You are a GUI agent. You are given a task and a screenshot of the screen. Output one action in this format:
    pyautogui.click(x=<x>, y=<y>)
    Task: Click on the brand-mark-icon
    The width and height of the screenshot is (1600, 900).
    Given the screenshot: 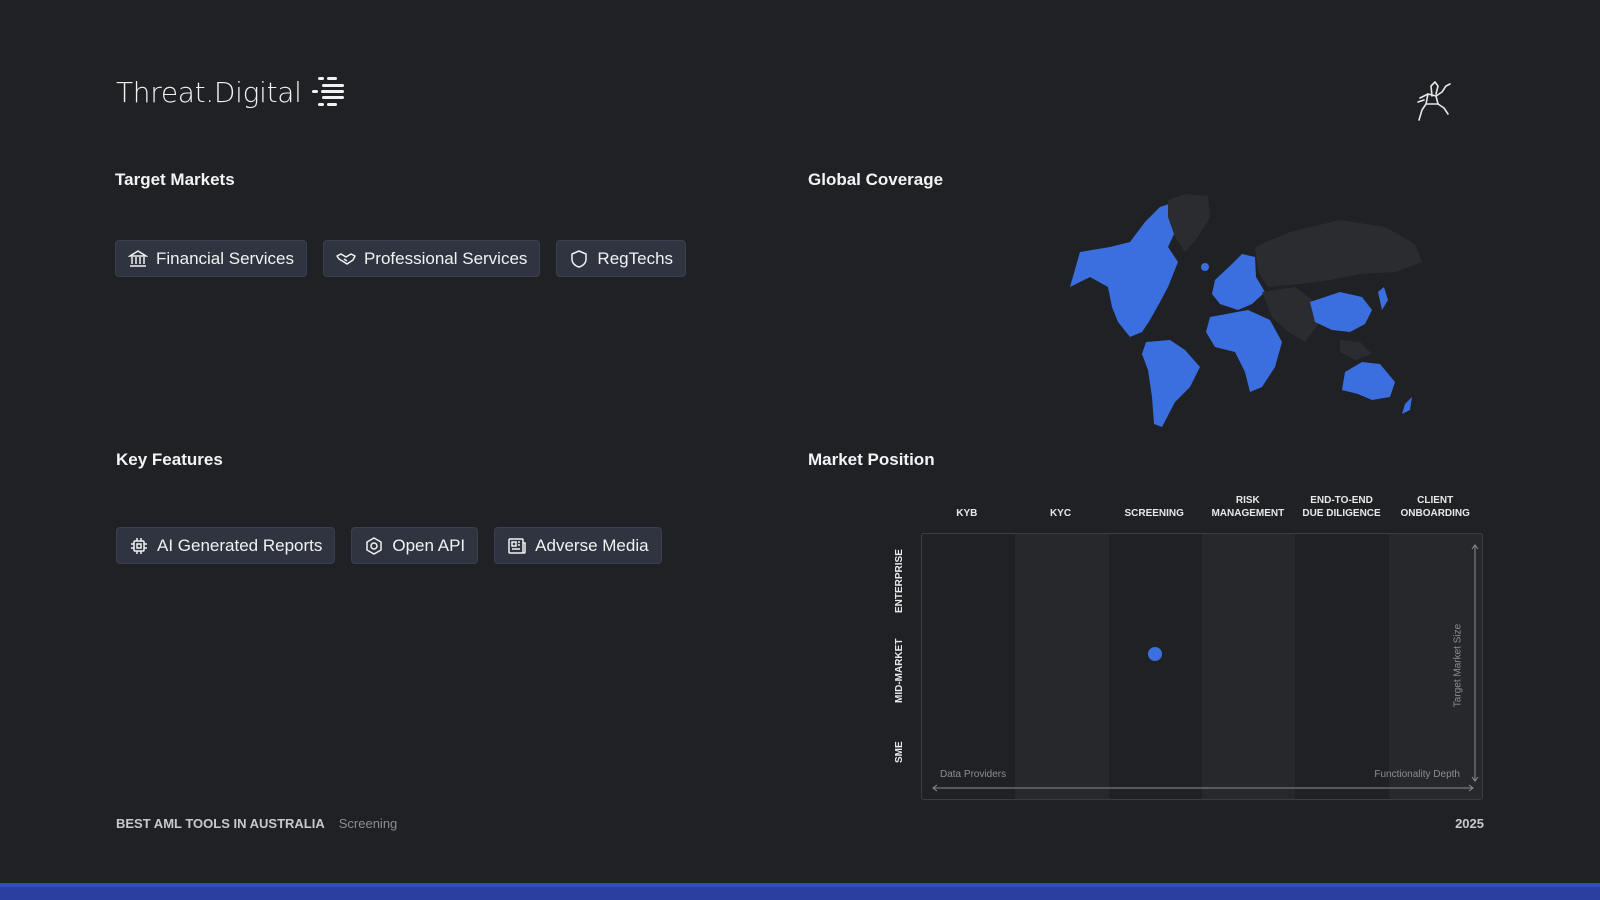 What is the action you would take?
    pyautogui.click(x=327, y=91)
    